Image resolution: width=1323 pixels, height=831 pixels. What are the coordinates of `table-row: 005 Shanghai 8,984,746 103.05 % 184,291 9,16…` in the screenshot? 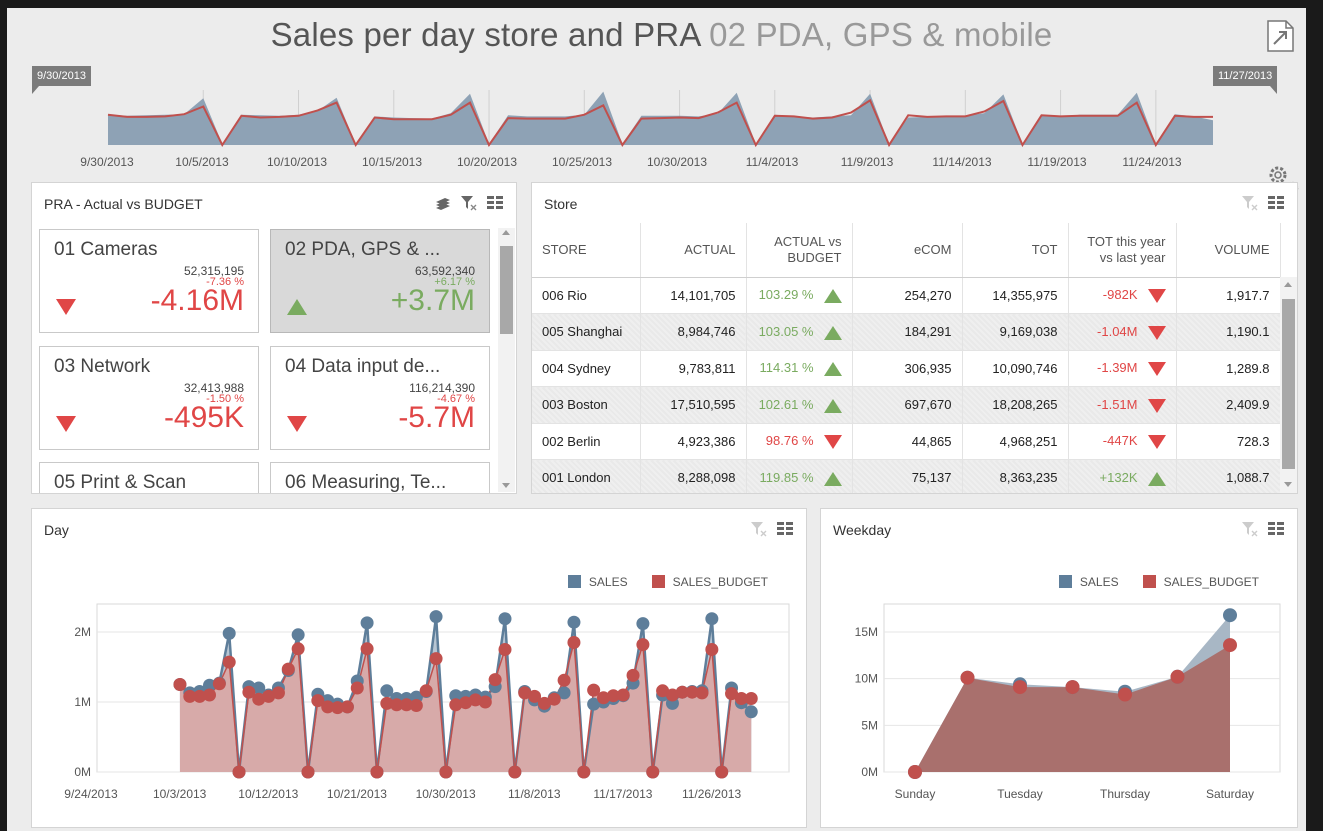 It's located at (906, 332).